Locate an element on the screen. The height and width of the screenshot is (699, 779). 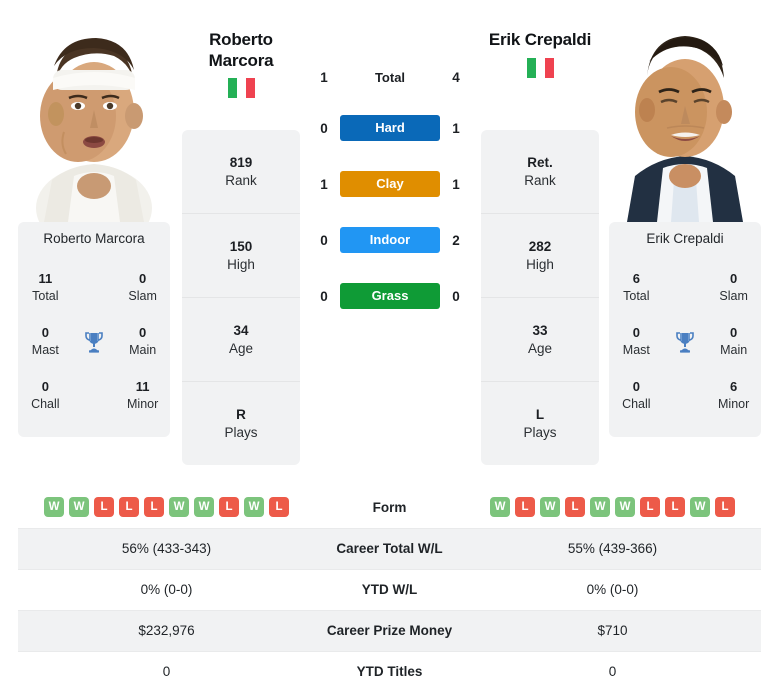
h2h-left-score: 0 is located at coordinates (324, 240).